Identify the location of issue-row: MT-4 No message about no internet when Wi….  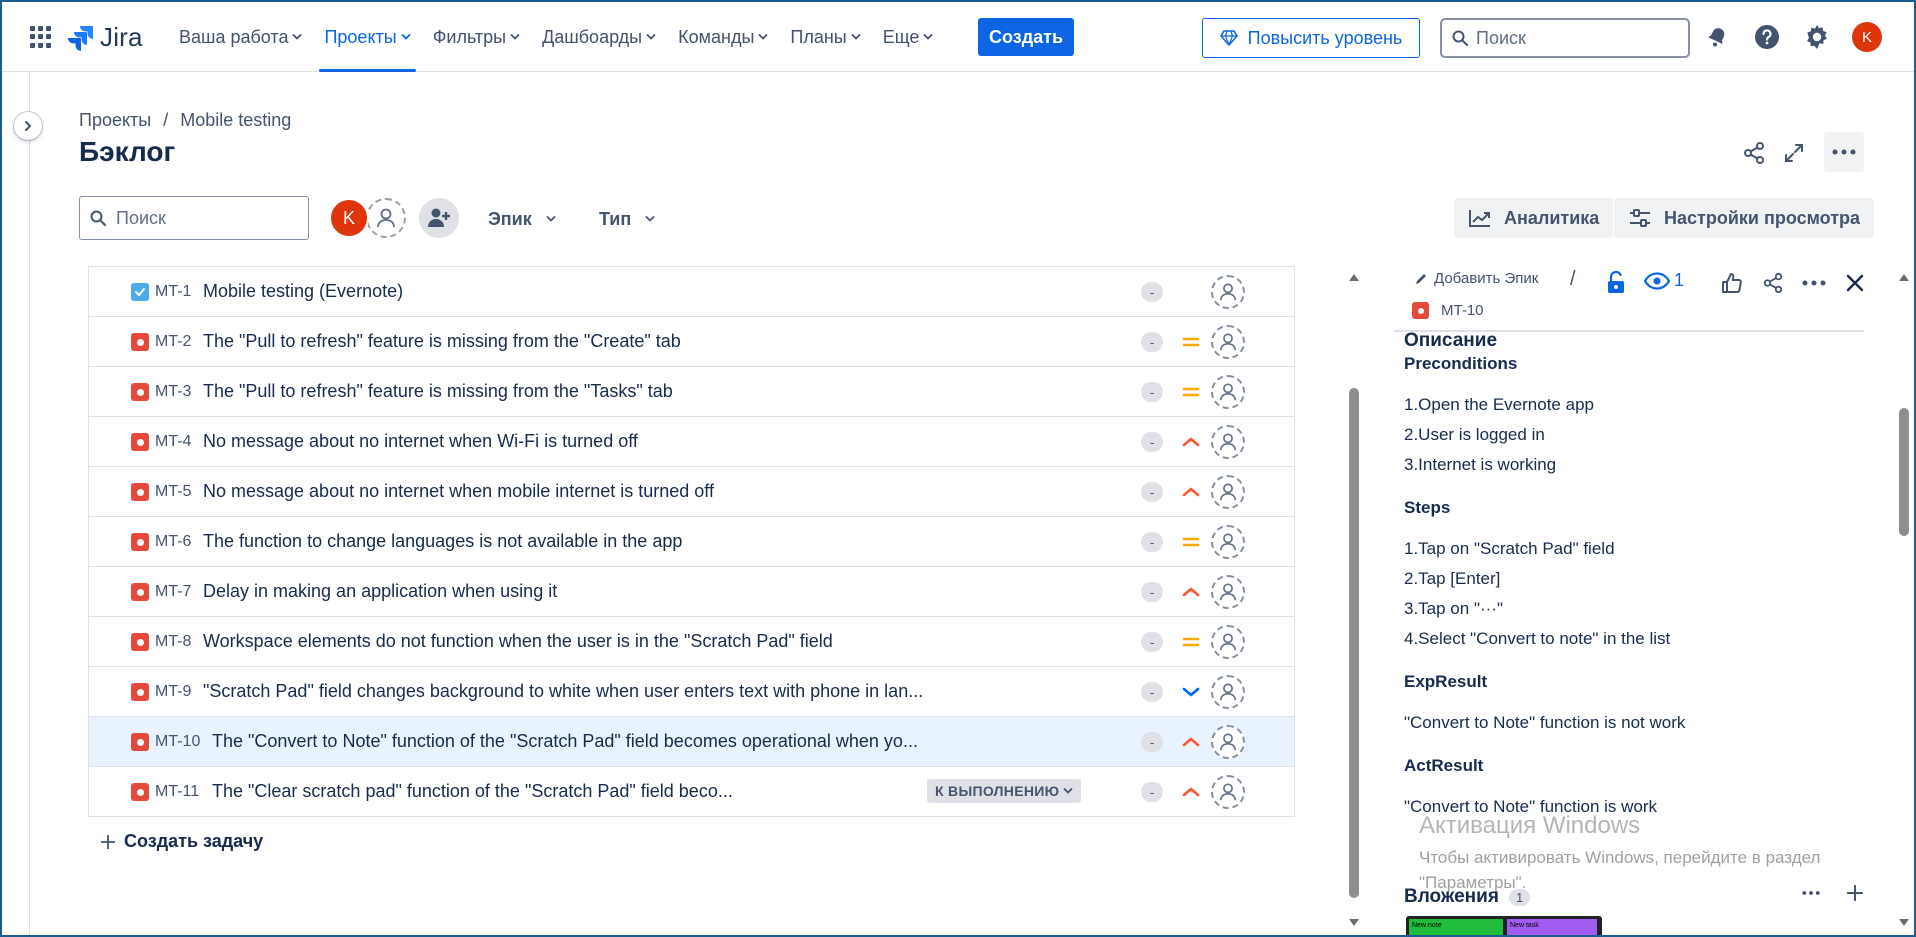
(691, 442).